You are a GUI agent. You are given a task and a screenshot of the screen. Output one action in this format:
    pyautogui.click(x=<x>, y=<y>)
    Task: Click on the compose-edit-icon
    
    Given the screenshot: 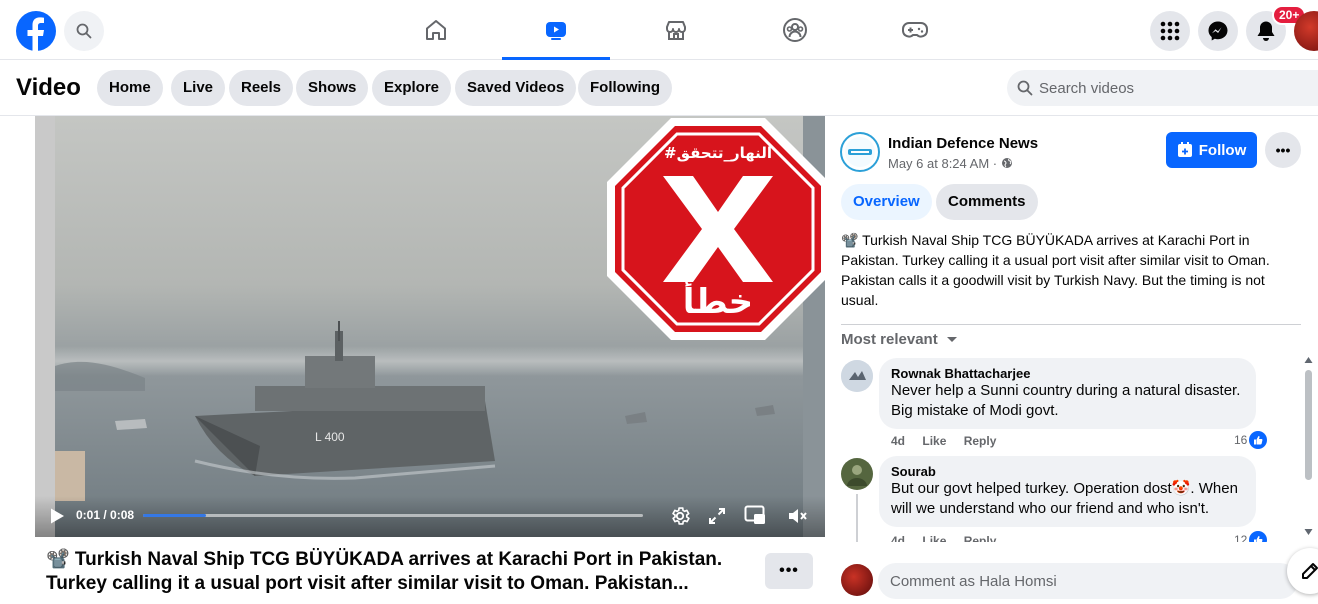 What is the action you would take?
    pyautogui.click(x=1310, y=571)
    